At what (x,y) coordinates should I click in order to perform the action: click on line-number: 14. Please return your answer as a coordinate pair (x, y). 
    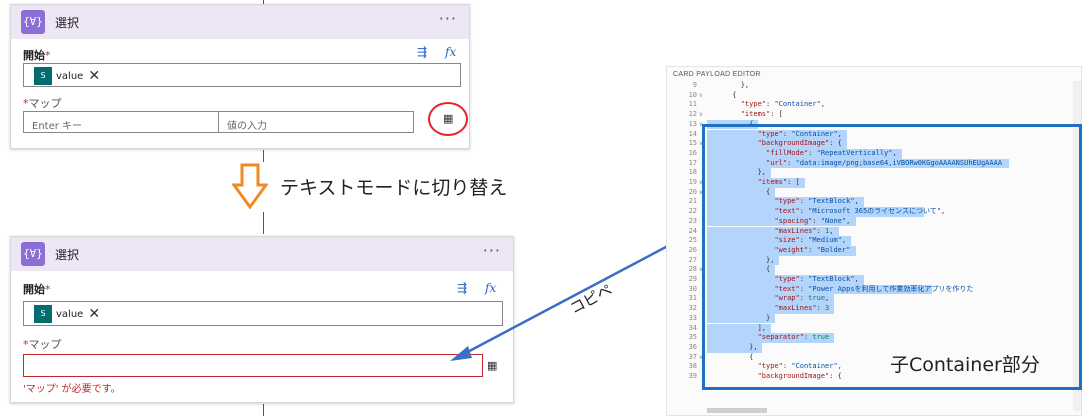
    Looking at the image, I should click on (692, 133).